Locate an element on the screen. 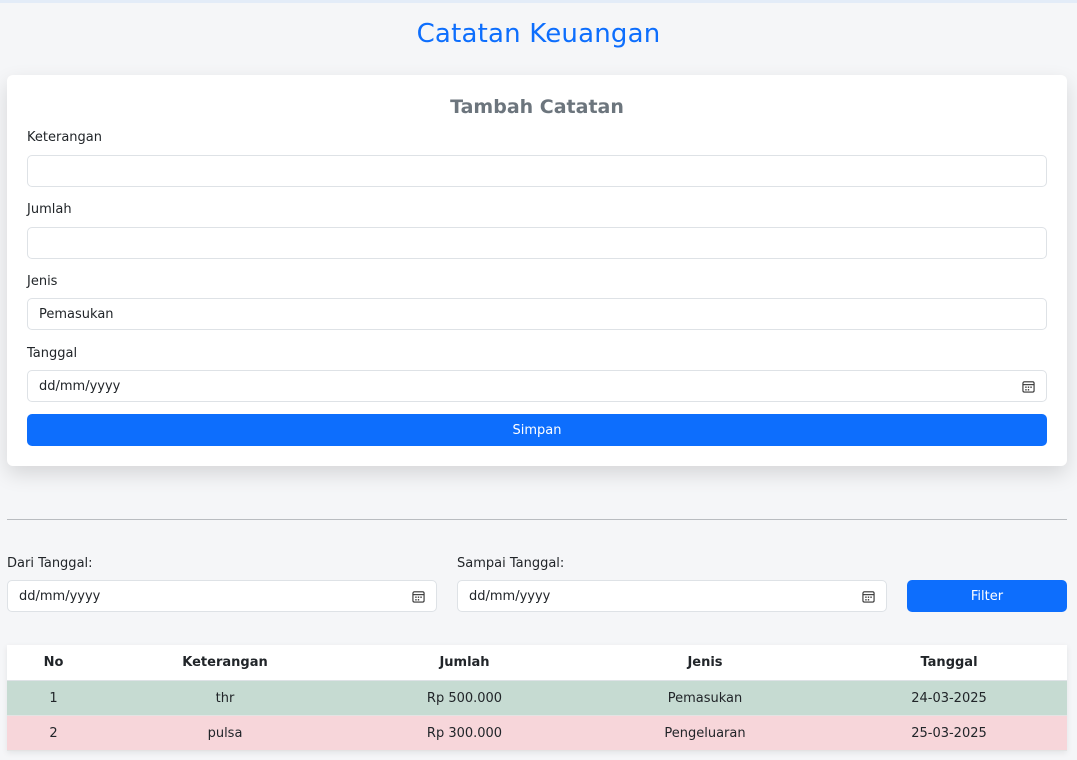  jumlah-label: Jumlah is located at coordinates (49, 209).